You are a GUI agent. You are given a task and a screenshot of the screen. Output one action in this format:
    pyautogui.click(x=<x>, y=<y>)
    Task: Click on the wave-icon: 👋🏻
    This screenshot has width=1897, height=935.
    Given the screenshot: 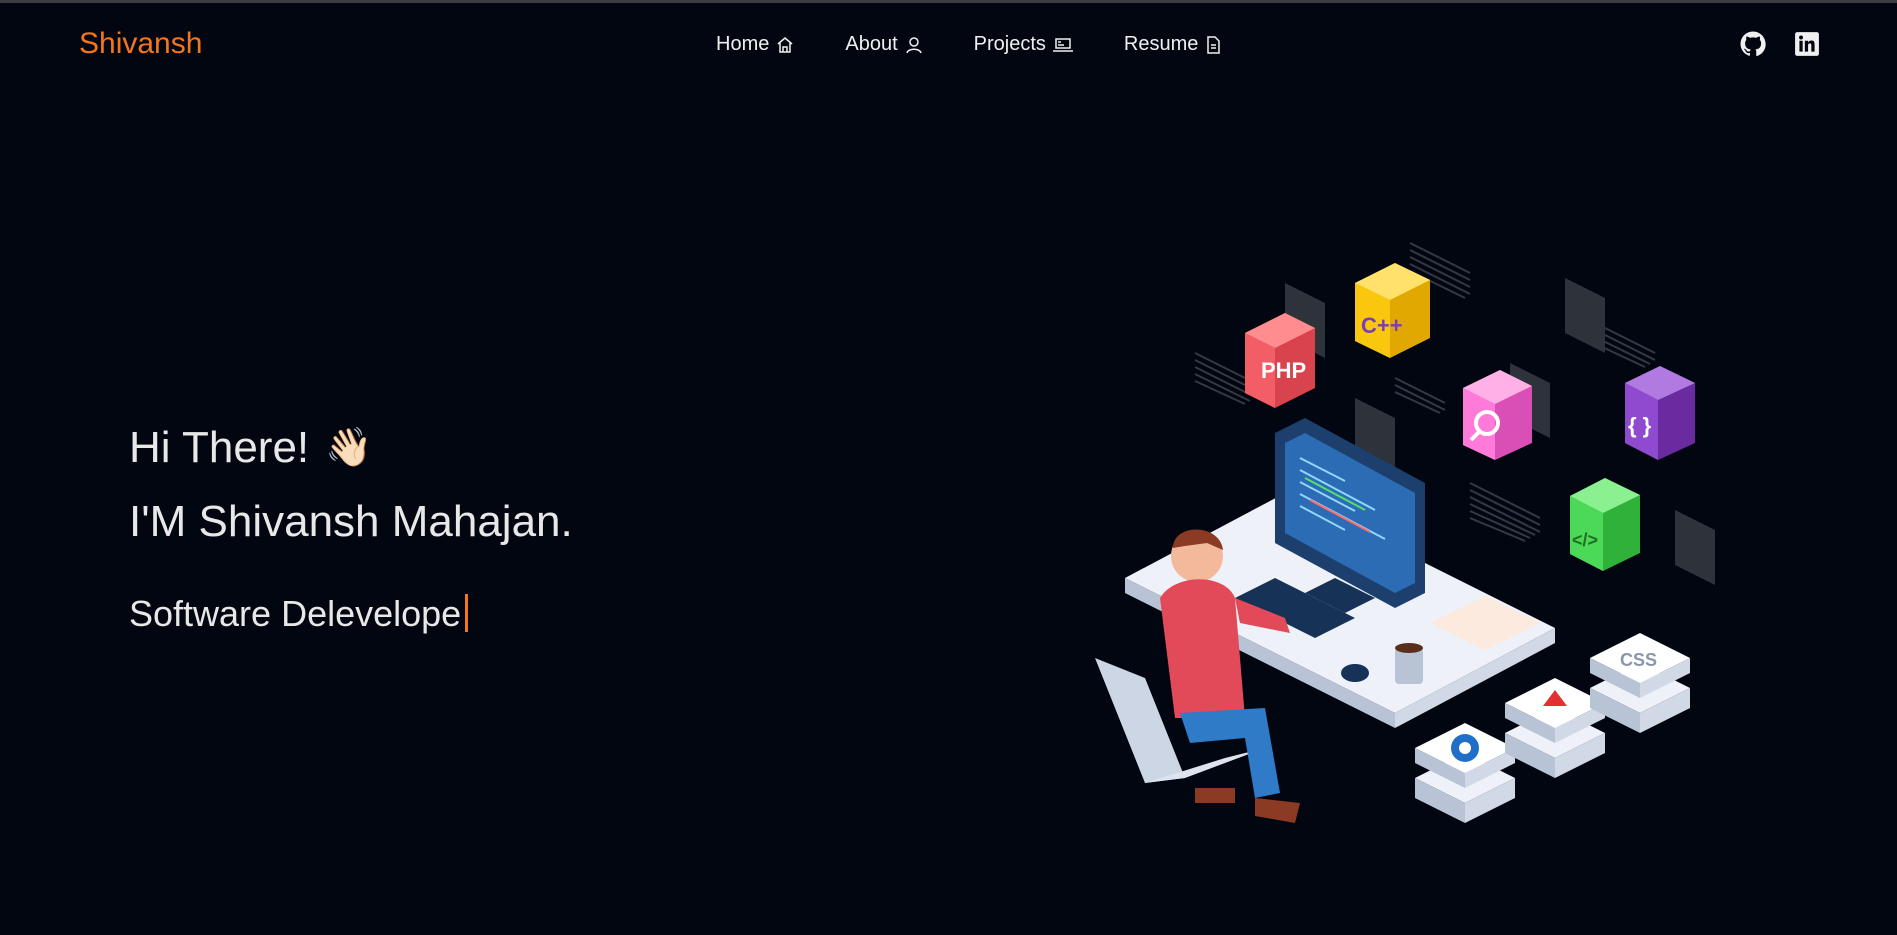 What is the action you would take?
    pyautogui.click(x=349, y=448)
    